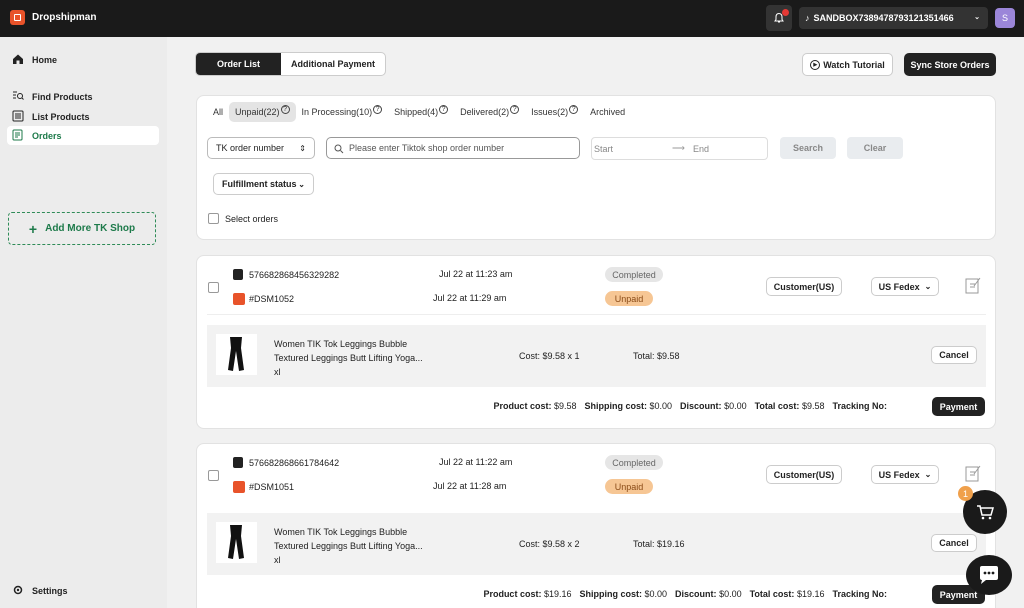  Describe the element at coordinates (277, 560) in the screenshot. I see `product-variant: xl` at that location.